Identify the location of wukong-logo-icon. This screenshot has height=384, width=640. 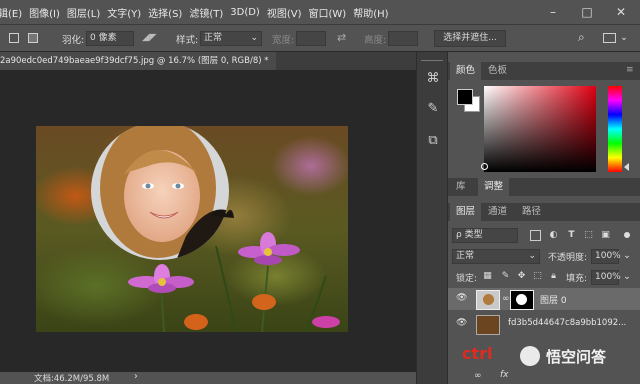
(530, 356).